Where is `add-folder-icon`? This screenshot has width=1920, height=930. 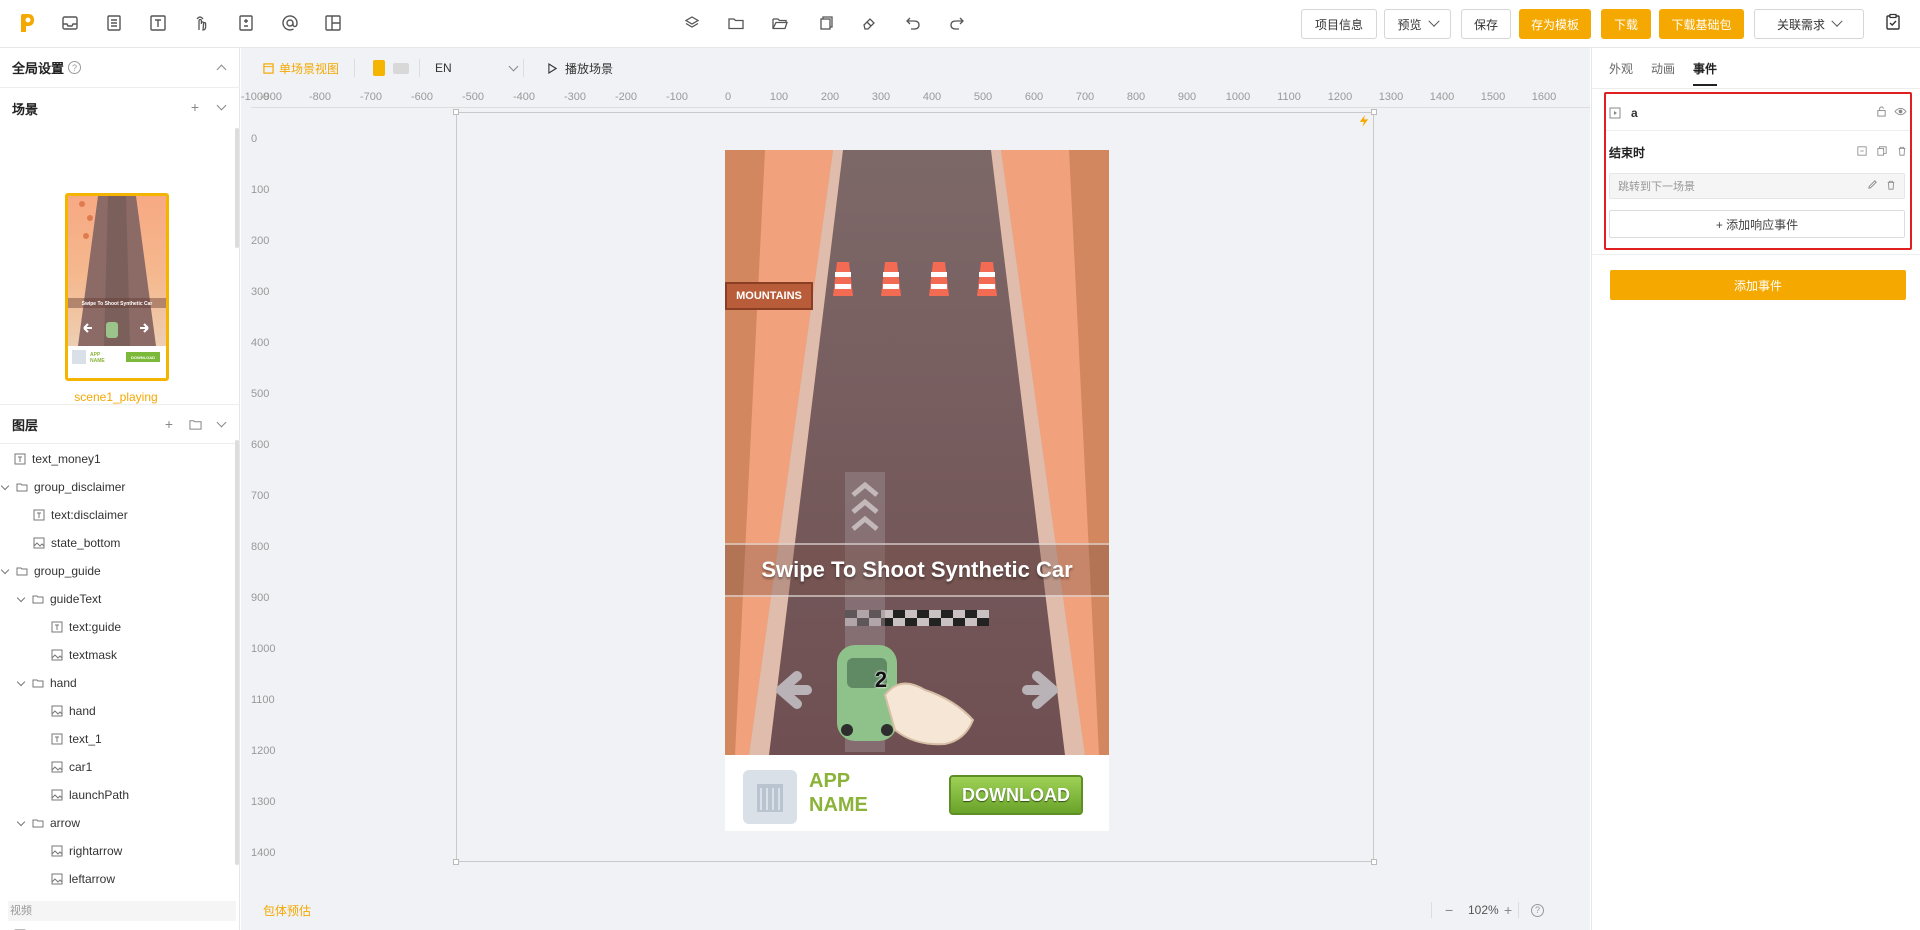 add-folder-icon is located at coordinates (195, 424).